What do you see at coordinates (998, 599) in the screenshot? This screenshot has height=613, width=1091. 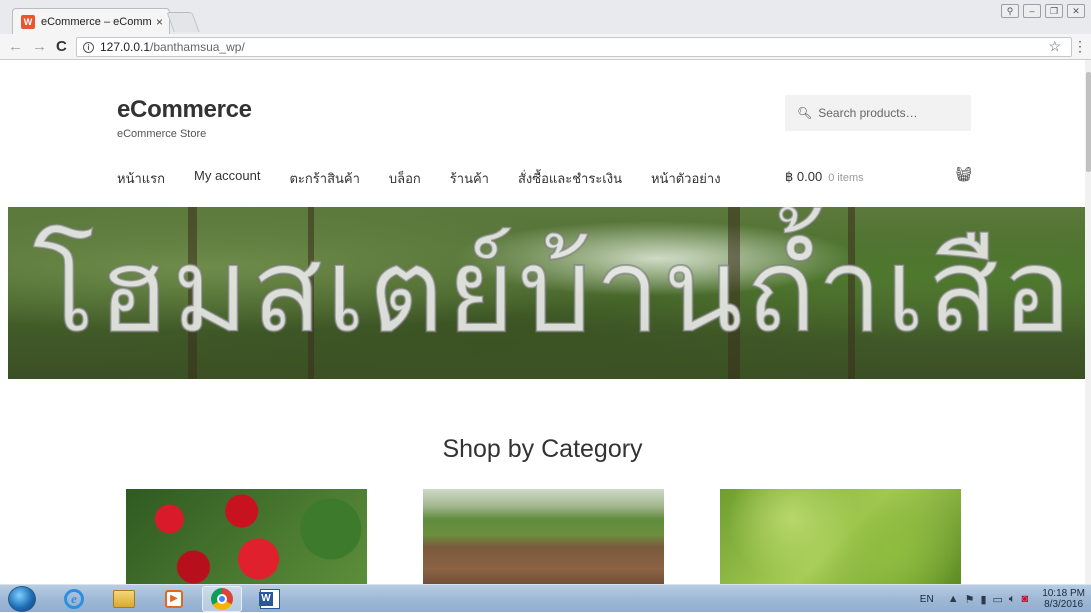 I see `network-icon: ▭` at bounding box center [998, 599].